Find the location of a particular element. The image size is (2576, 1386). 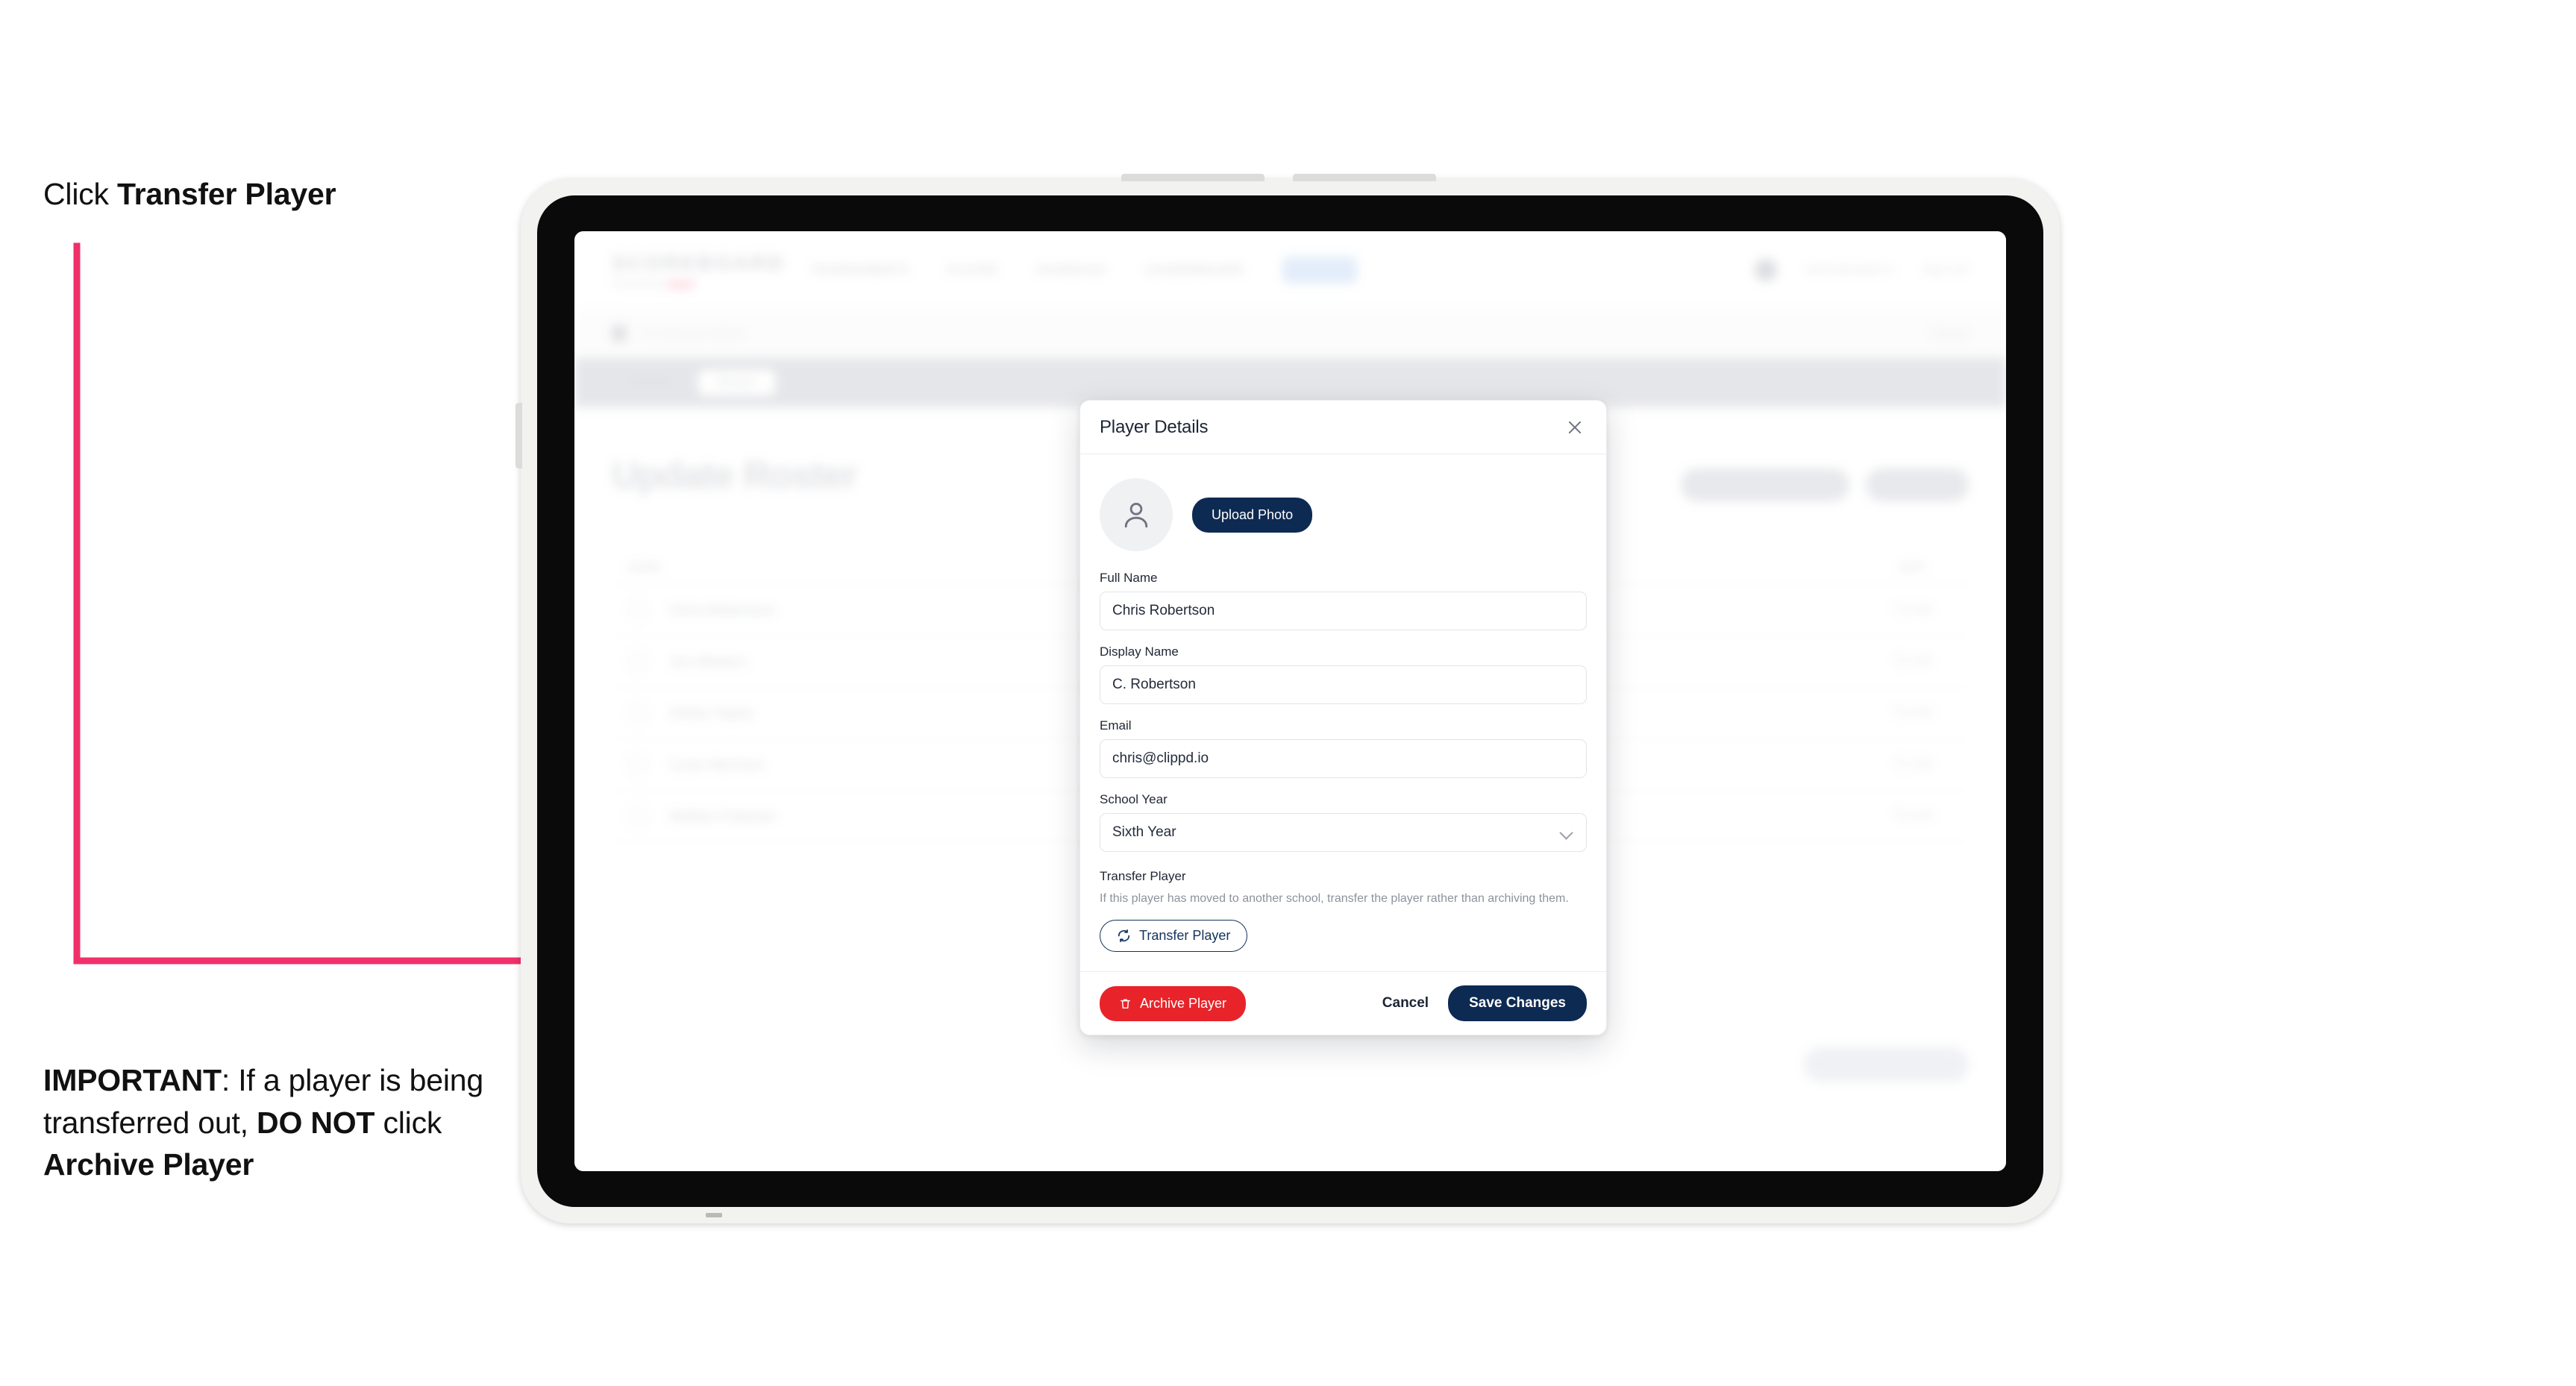

annotation-top-prefix: Click is located at coordinates (80, 194).